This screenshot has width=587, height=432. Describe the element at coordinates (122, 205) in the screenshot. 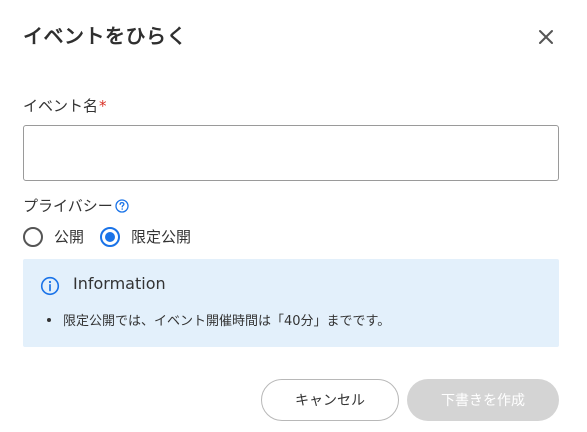

I see `question-circle-icon` at that location.